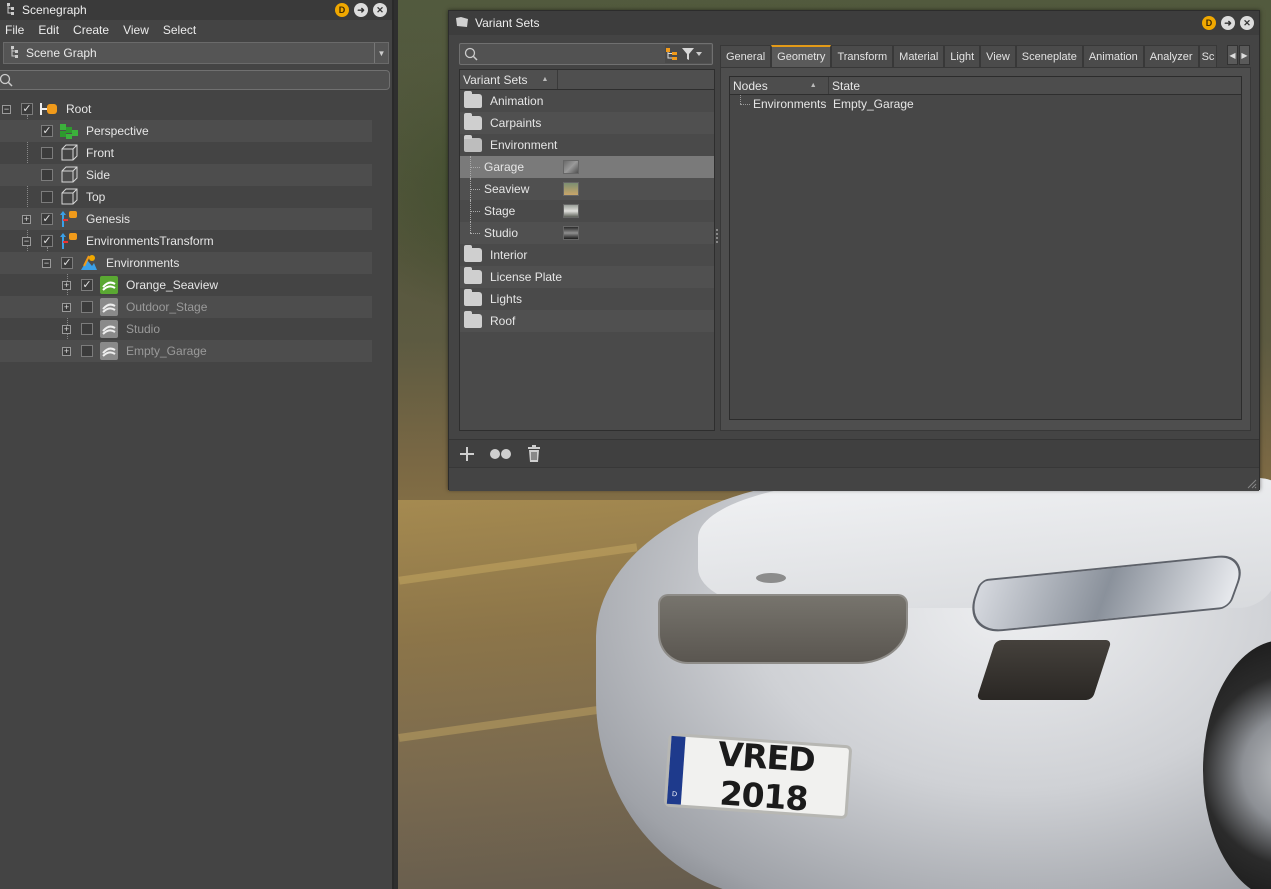 This screenshot has width=1271, height=889. What do you see at coordinates (534, 453) in the screenshot?
I see `trash-icon` at bounding box center [534, 453].